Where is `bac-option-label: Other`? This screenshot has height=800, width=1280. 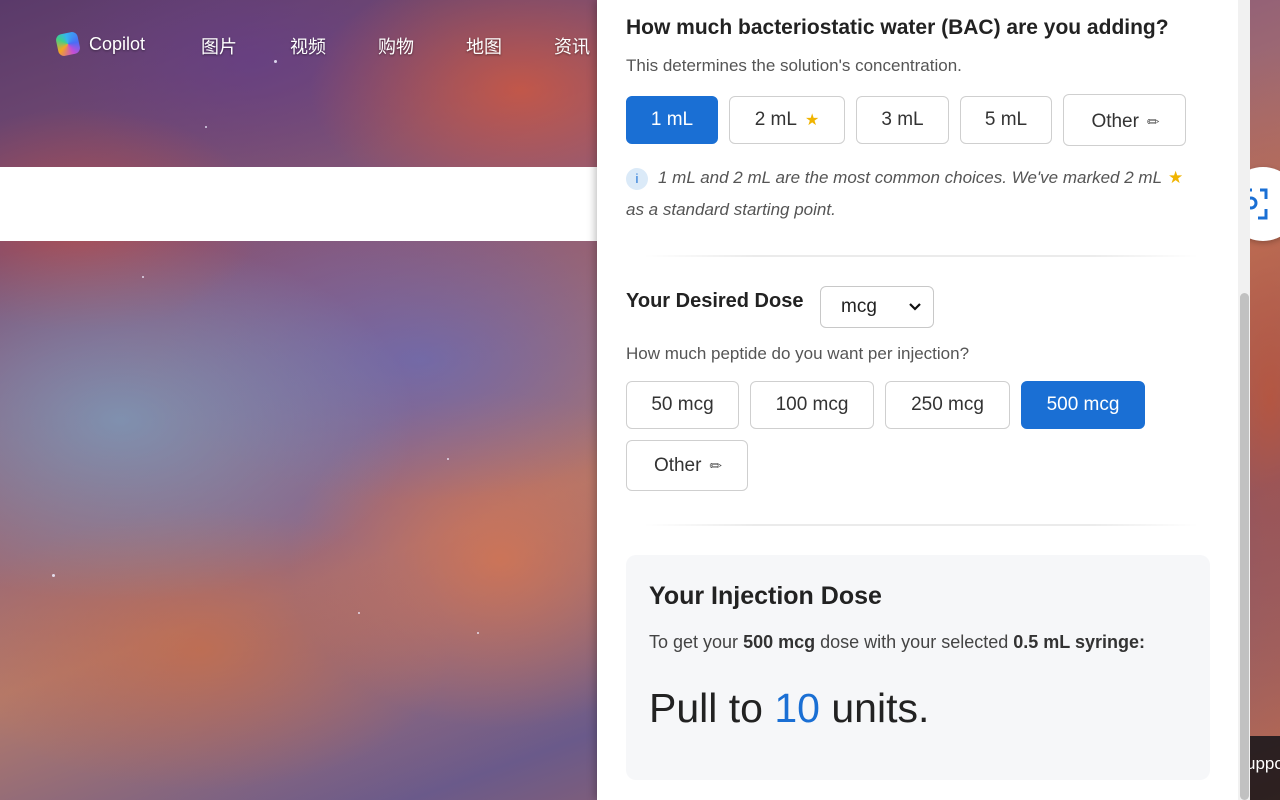
bac-option-label: Other is located at coordinates (1115, 121).